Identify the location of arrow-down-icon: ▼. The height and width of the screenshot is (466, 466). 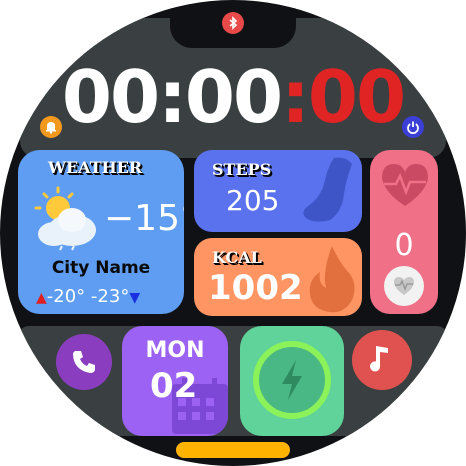
(135, 298).